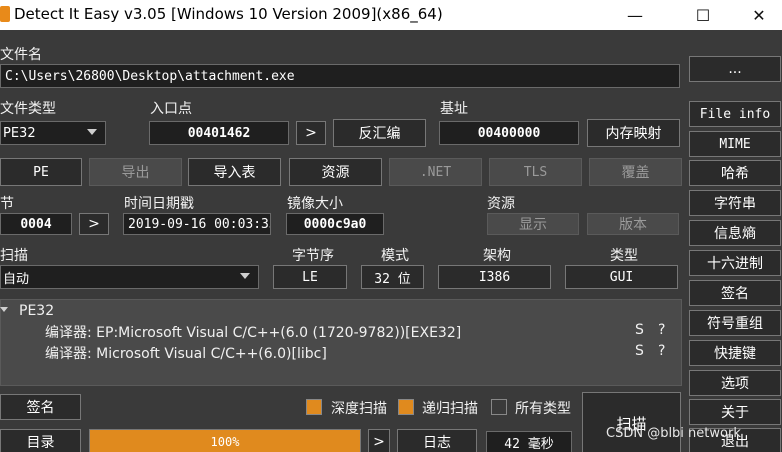  I want to click on entry-point-label: 入口点, so click(171, 109).